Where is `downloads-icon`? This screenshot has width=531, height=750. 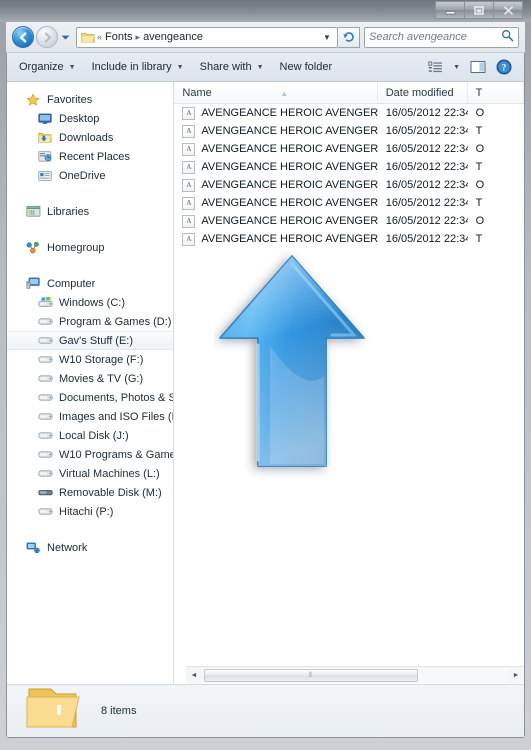
downloads-icon is located at coordinates (45, 138).